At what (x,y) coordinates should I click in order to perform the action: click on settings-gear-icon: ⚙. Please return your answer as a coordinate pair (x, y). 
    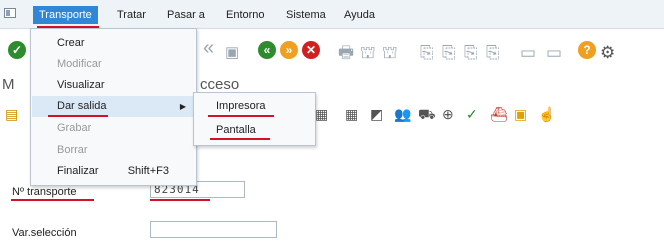
    Looking at the image, I should click on (607, 52).